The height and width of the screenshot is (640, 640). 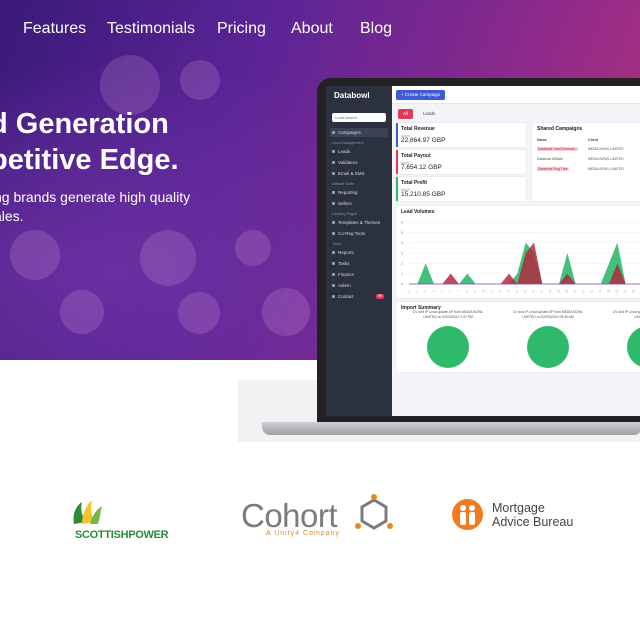 What do you see at coordinates (374, 512) in the screenshot?
I see `cohort-hexagon-icon` at bounding box center [374, 512].